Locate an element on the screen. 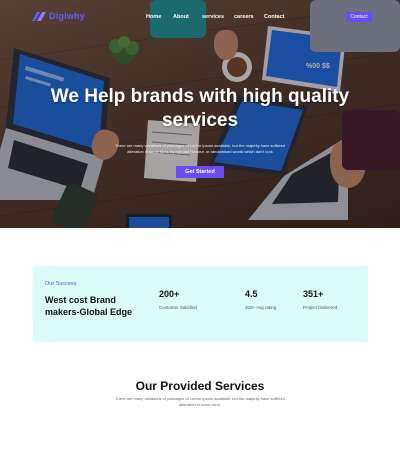 This screenshot has width=400, height=450. stat-label: Customer Satisfied is located at coordinates (178, 307).